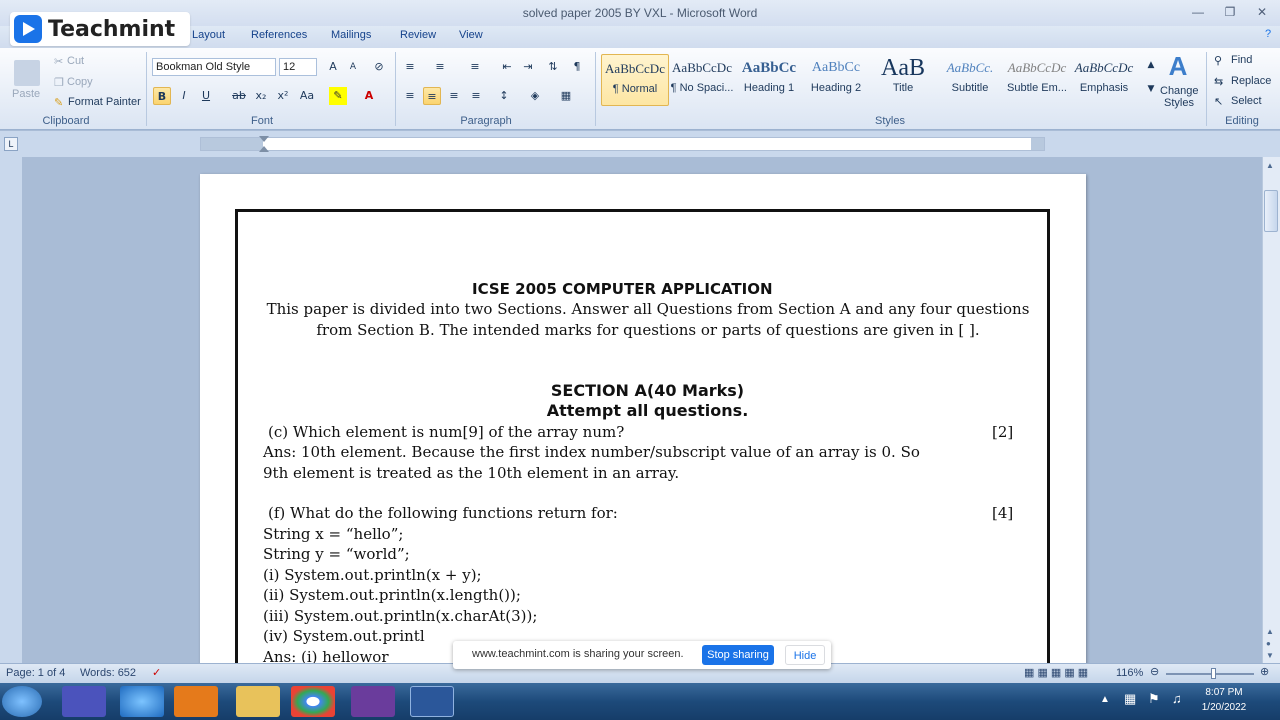 Image resolution: width=1280 pixels, height=720 pixels. Describe the element at coordinates (1206, 89) in the screenshot. I see `group-divider` at that location.